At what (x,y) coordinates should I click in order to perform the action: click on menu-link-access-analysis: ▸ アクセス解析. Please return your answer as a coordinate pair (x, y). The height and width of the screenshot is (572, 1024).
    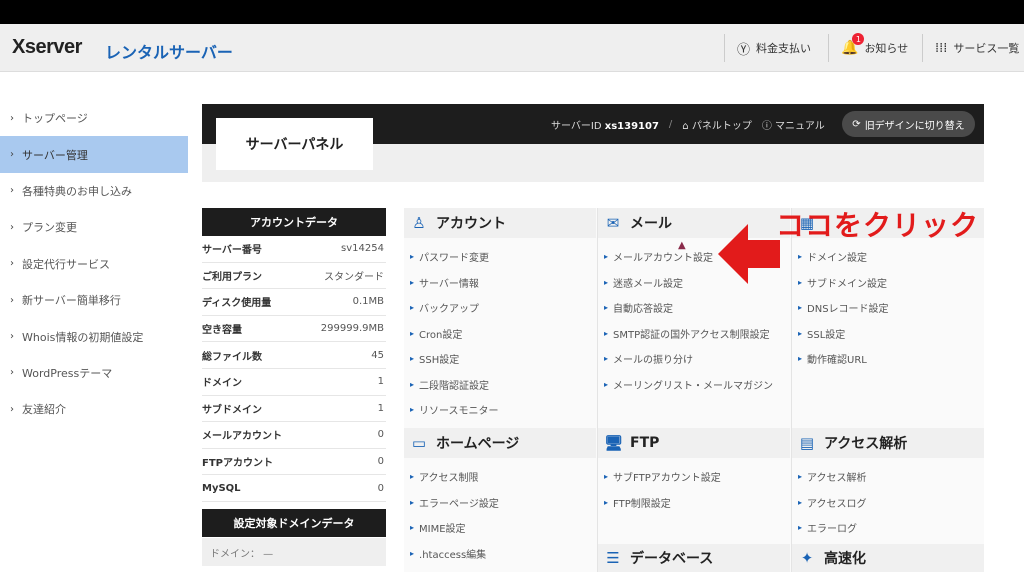
    Looking at the image, I should click on (888, 477).